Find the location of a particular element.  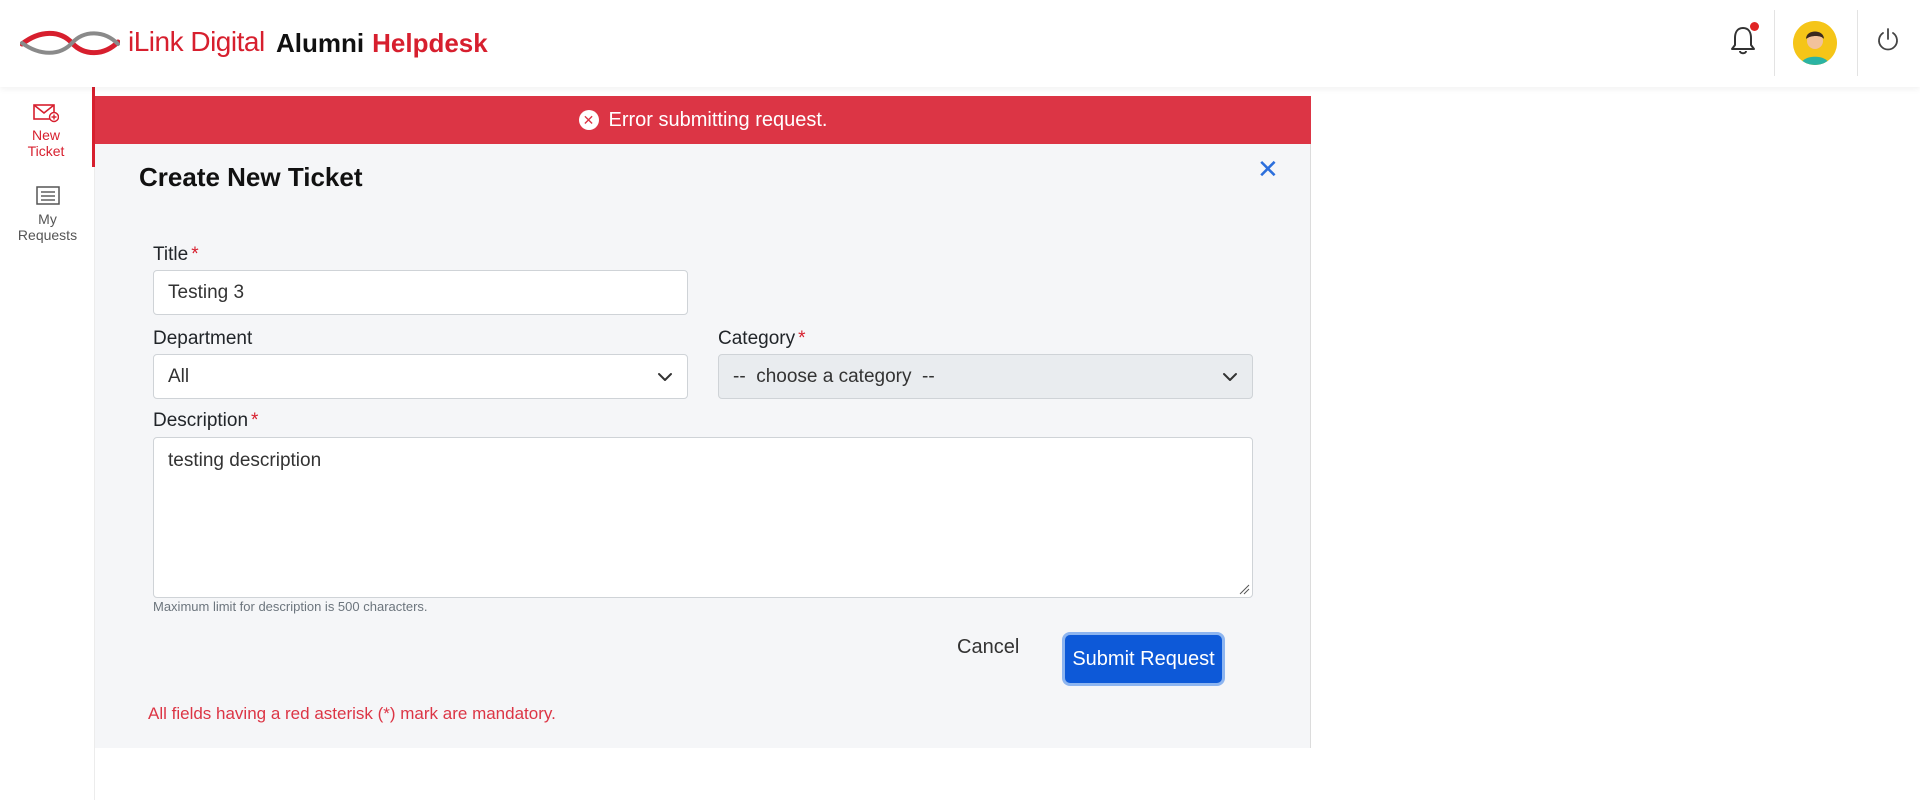

sidebar-item-new-ticket: New Ticket is located at coordinates (47, 127).